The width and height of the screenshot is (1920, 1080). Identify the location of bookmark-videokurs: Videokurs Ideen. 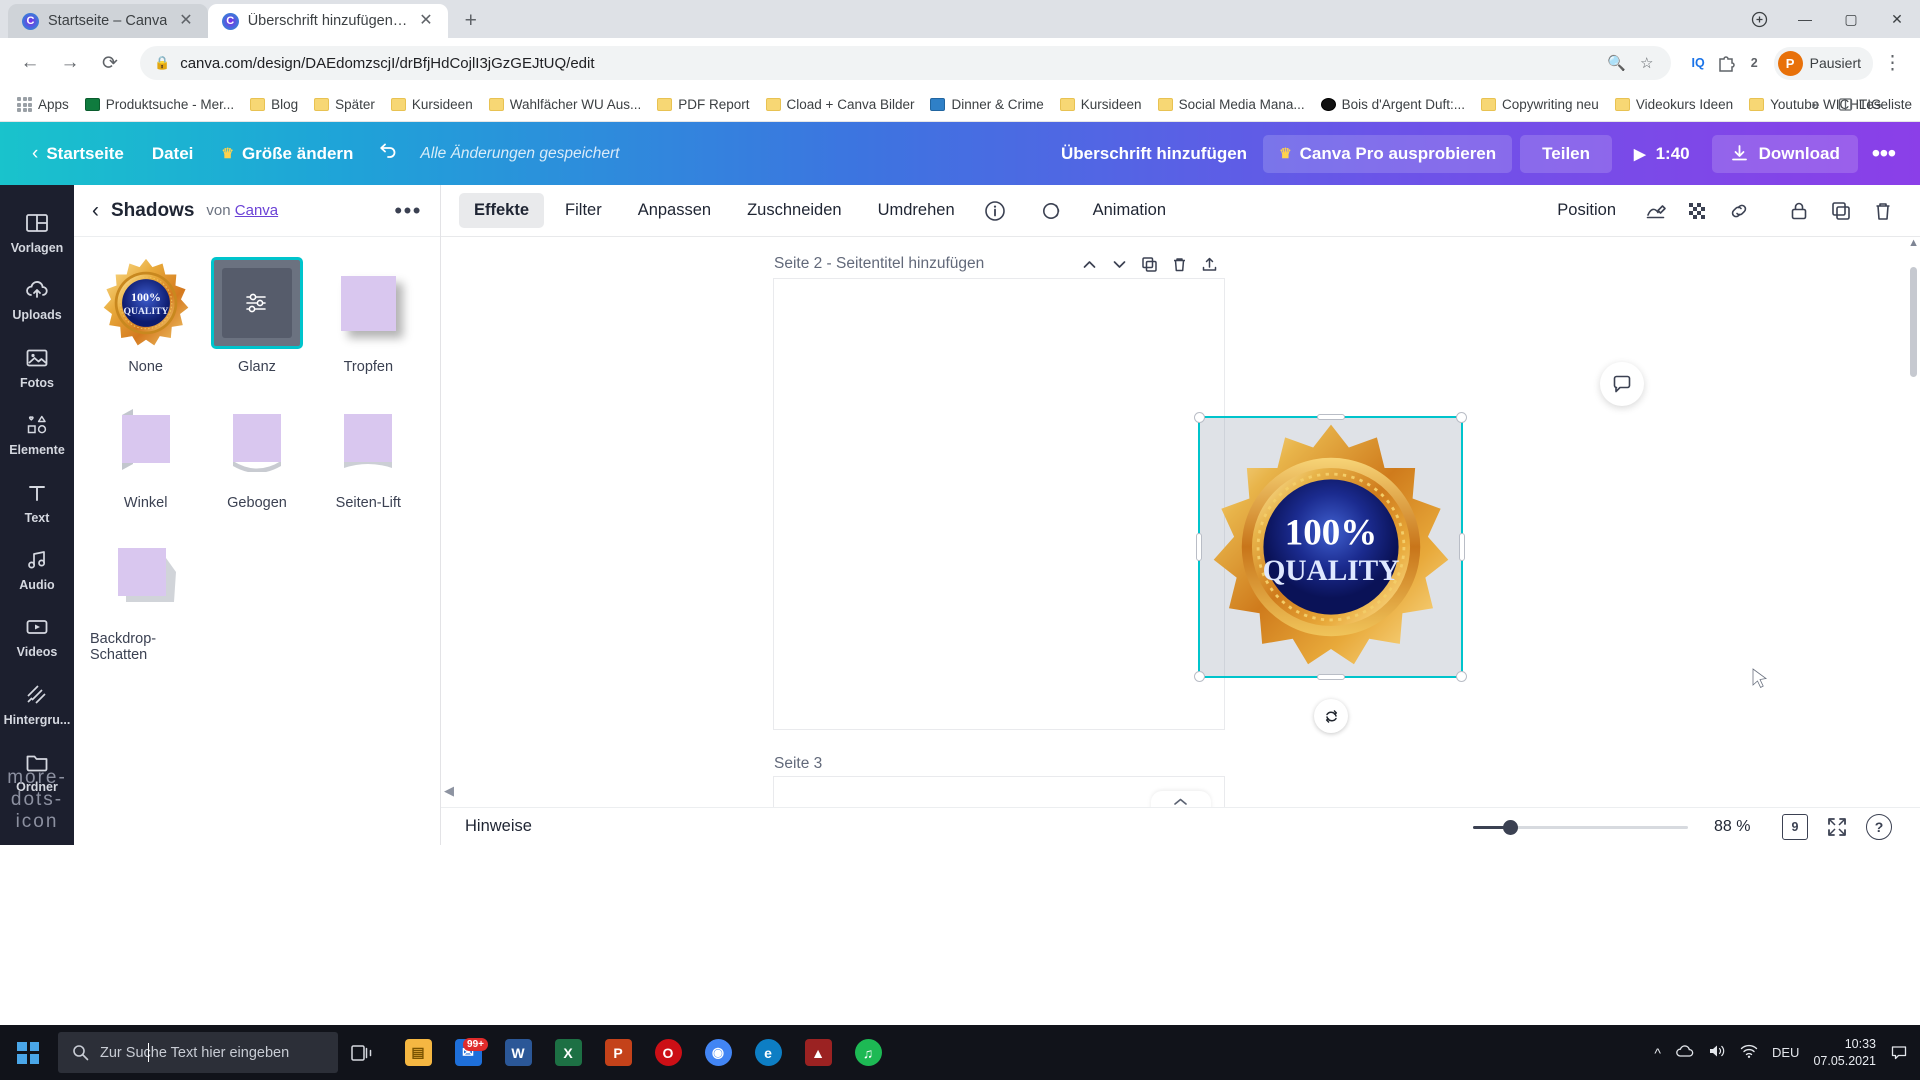
(1674, 104).